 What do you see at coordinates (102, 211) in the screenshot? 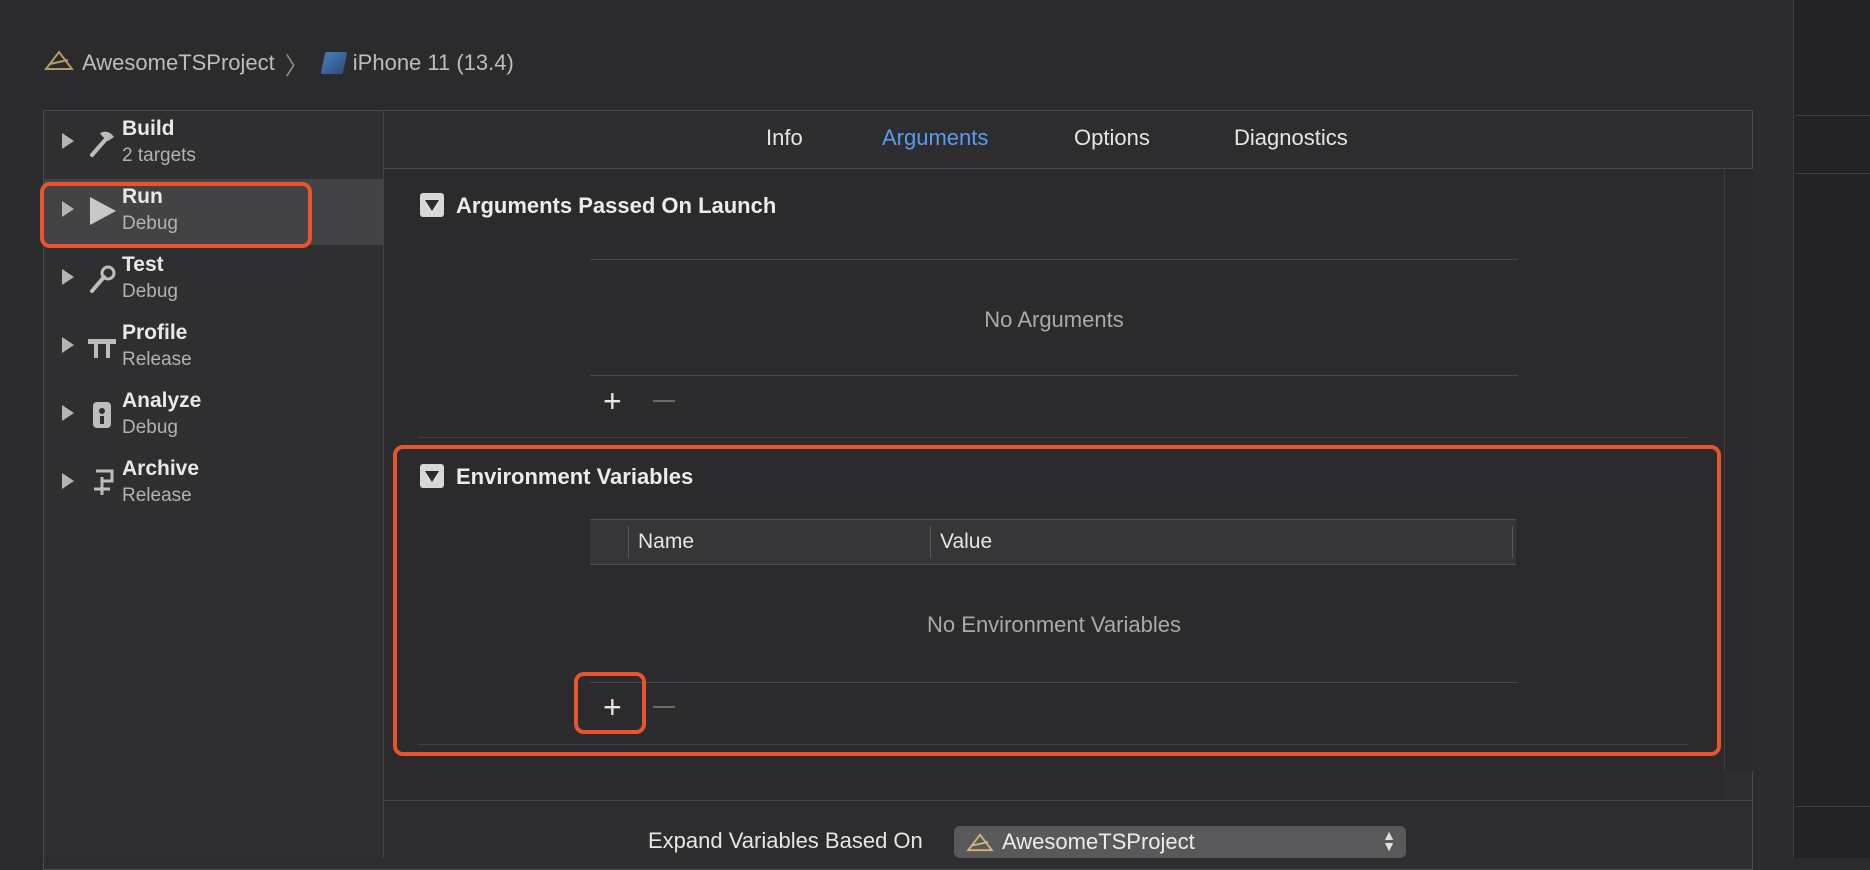
I see `play-icon` at bounding box center [102, 211].